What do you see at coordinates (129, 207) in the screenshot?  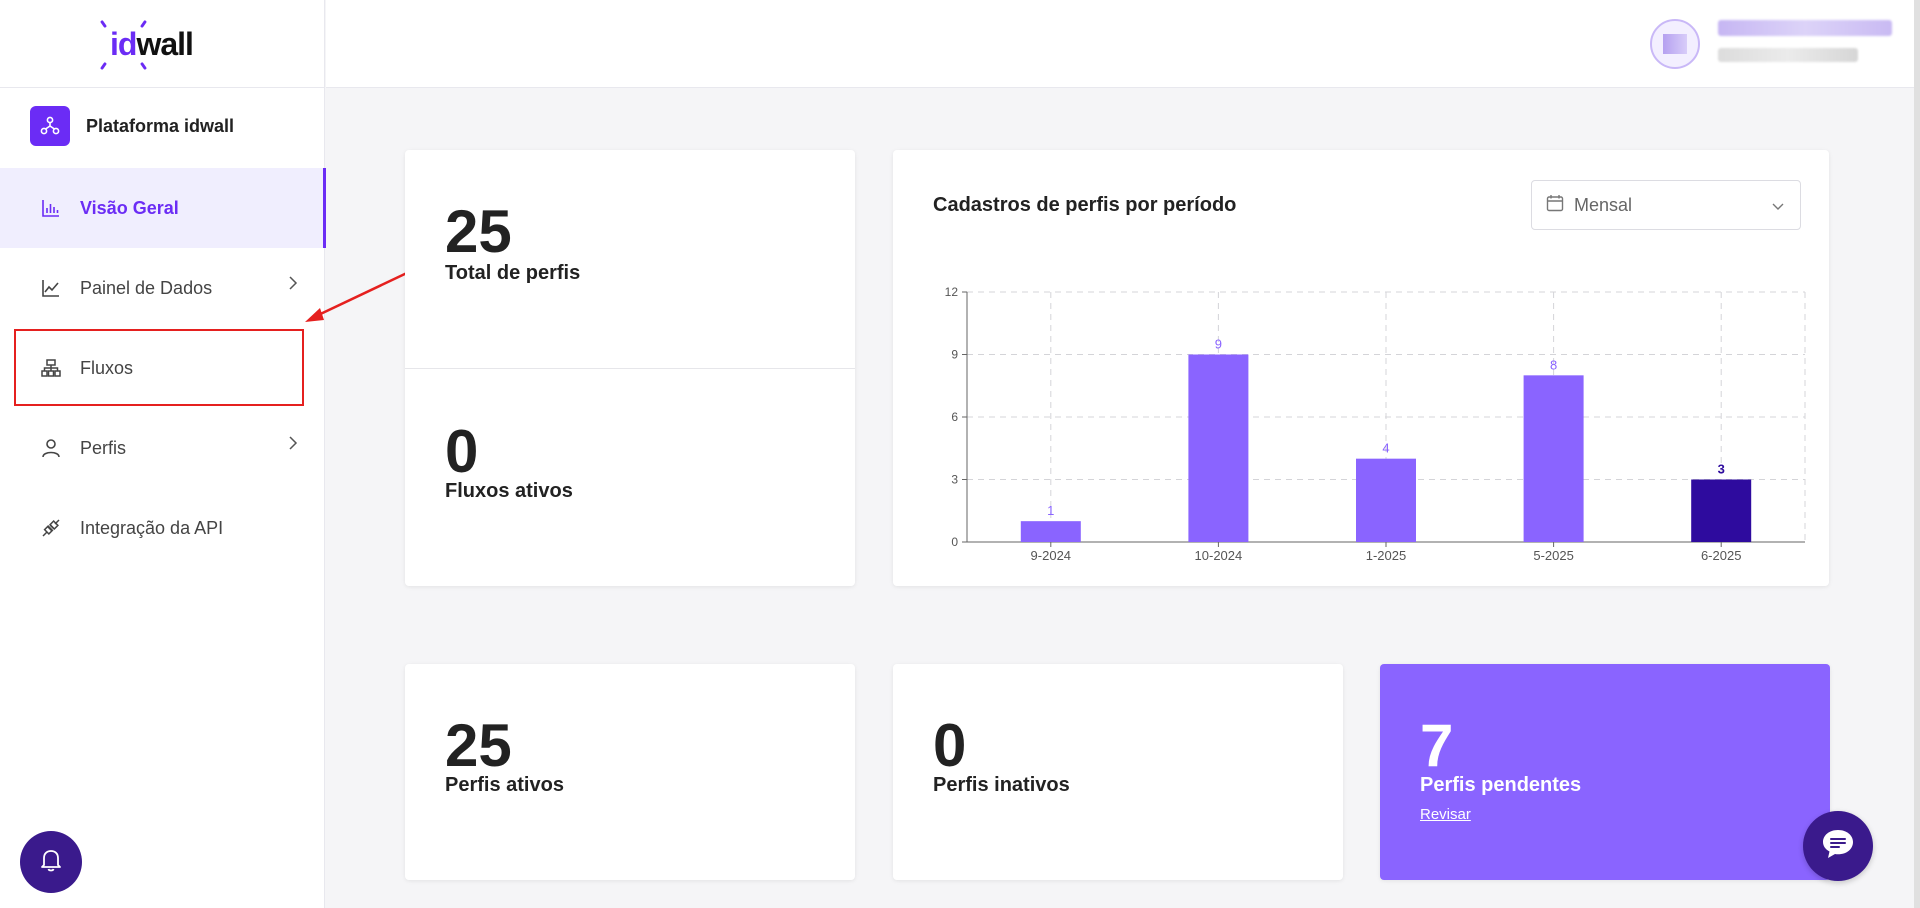 I see `sidebar-item-label: Visão Geral` at bounding box center [129, 207].